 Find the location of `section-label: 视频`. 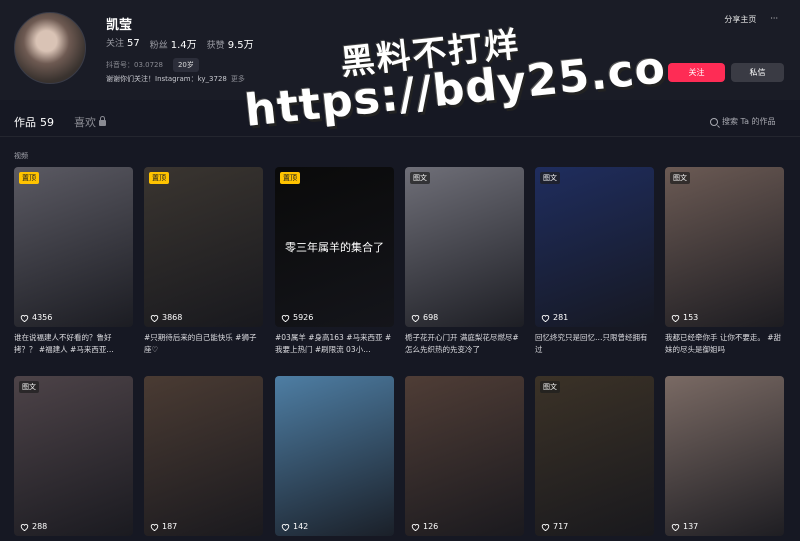

section-label: 视频 is located at coordinates (21, 156).